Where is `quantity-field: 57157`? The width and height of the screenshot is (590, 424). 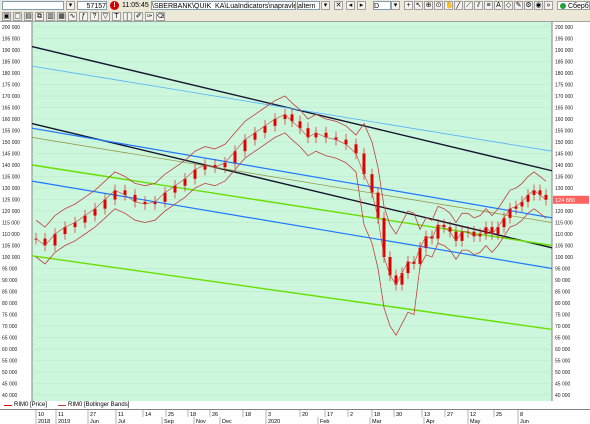 quantity-field: 57157 is located at coordinates (92, 5).